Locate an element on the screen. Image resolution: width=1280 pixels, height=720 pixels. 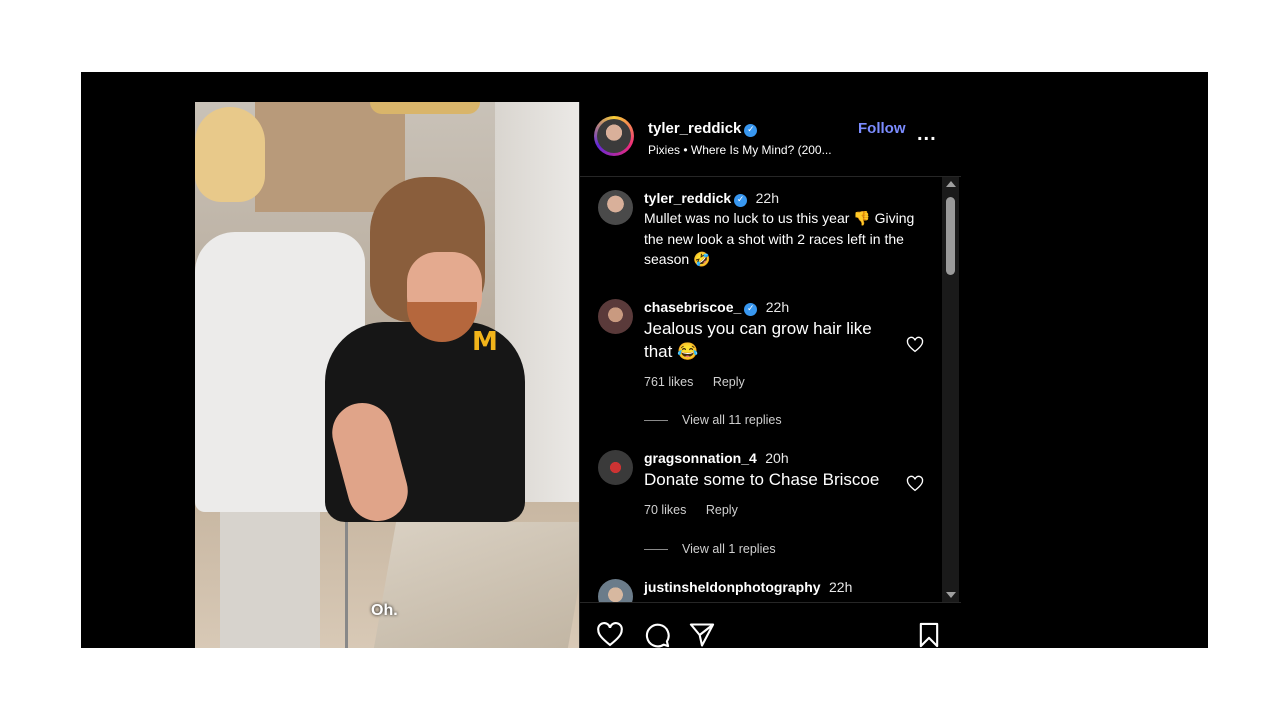
scrollbar-thumb is located at coordinates (950, 236).